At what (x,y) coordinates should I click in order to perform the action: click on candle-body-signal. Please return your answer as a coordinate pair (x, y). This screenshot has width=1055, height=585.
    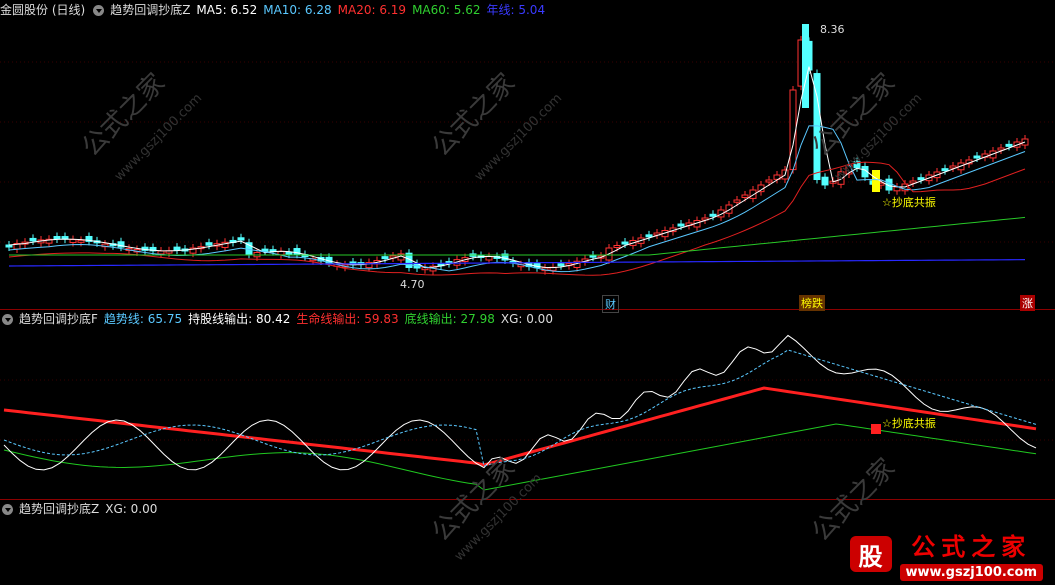
    Looking at the image, I should click on (876, 181).